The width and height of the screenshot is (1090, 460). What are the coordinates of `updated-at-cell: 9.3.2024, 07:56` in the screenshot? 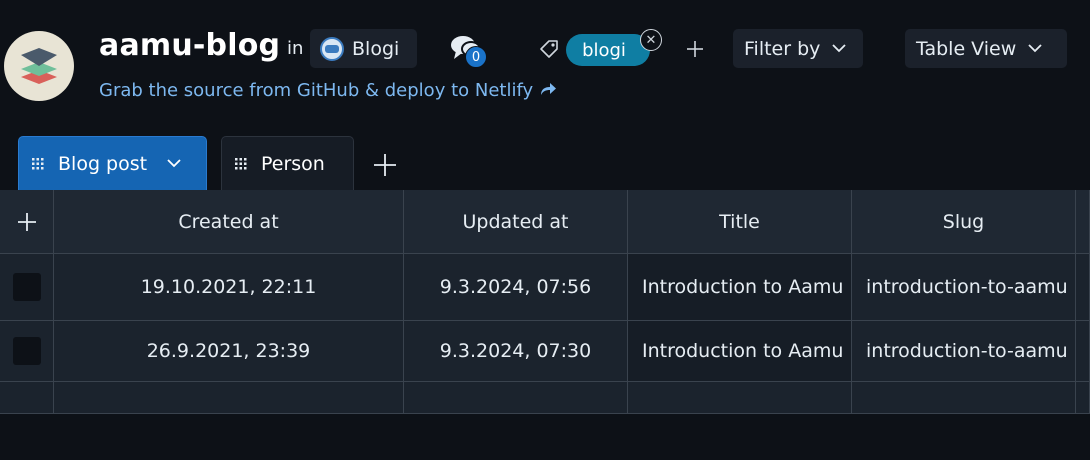 It's located at (516, 287).